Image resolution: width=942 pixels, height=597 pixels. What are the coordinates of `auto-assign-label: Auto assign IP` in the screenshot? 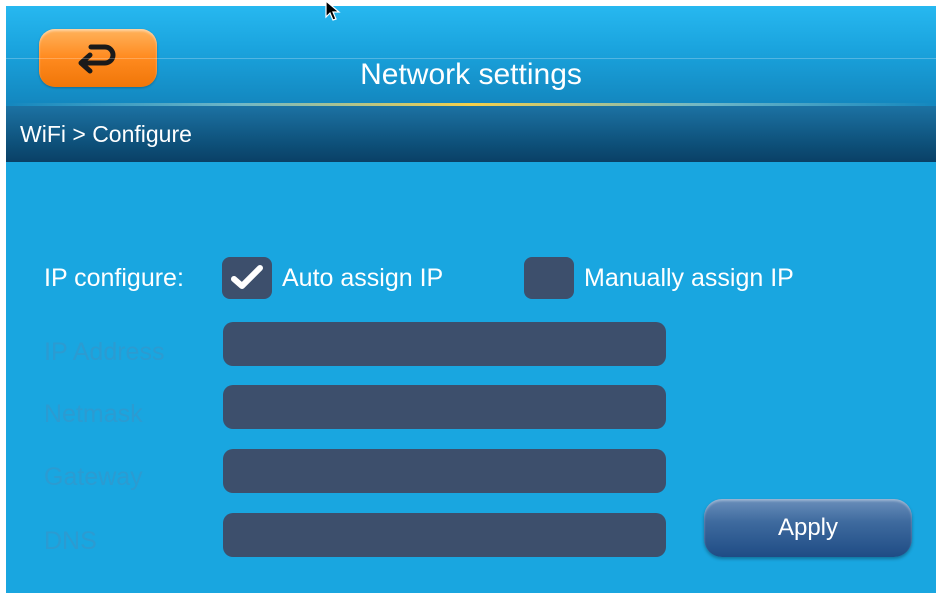 It's located at (362, 278).